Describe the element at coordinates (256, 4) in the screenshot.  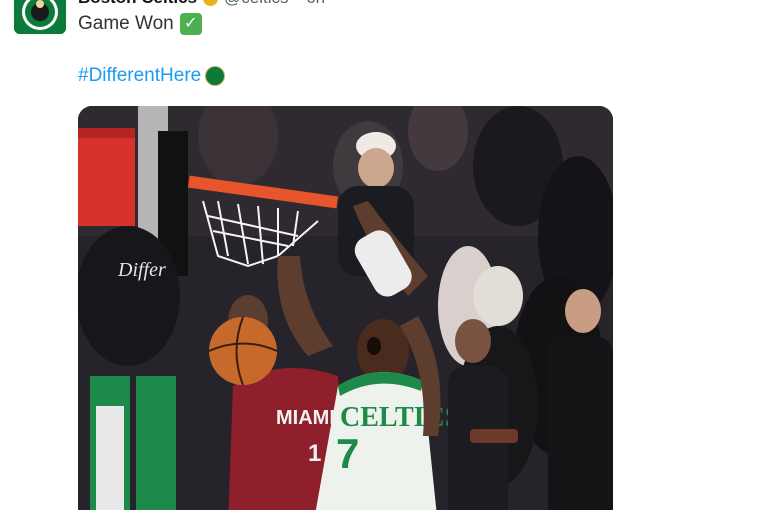
I see `author-handle: @celtics` at that location.